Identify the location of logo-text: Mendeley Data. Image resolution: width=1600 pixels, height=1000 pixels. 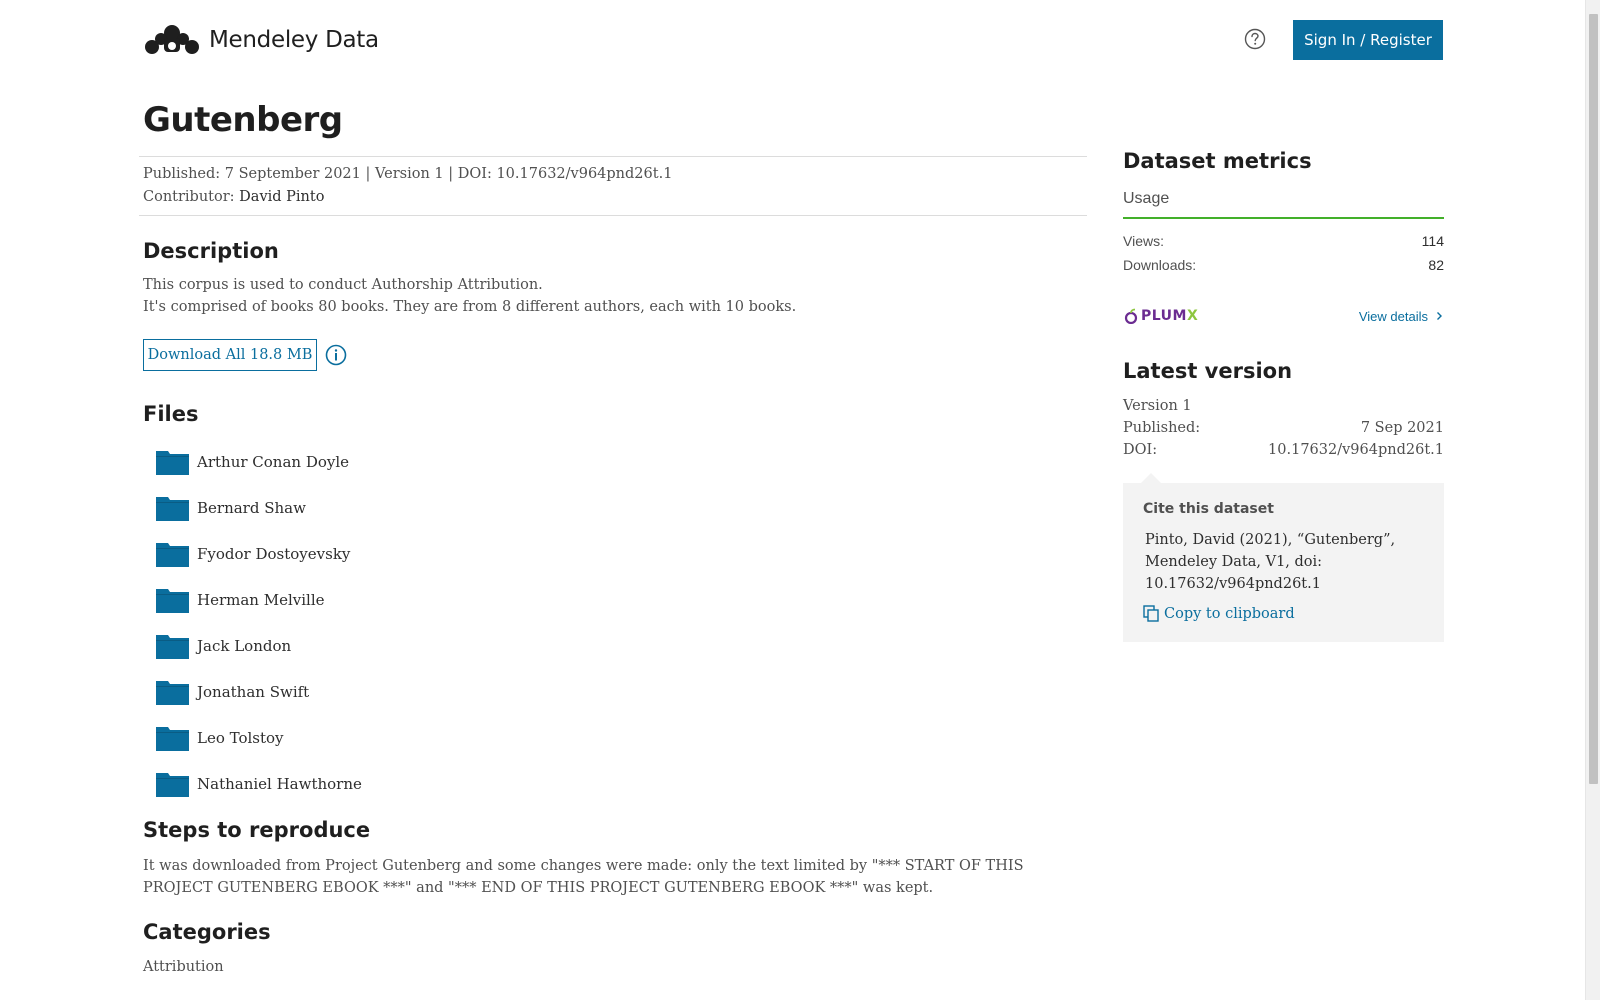
(294, 40).